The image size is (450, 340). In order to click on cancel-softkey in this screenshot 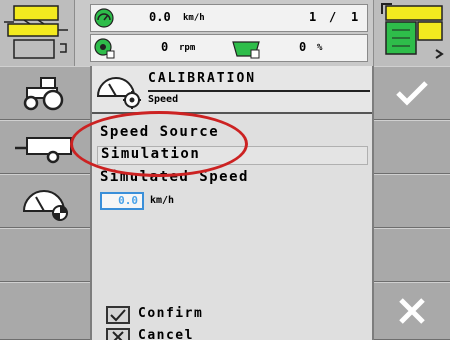, I will do `click(412, 311)`.